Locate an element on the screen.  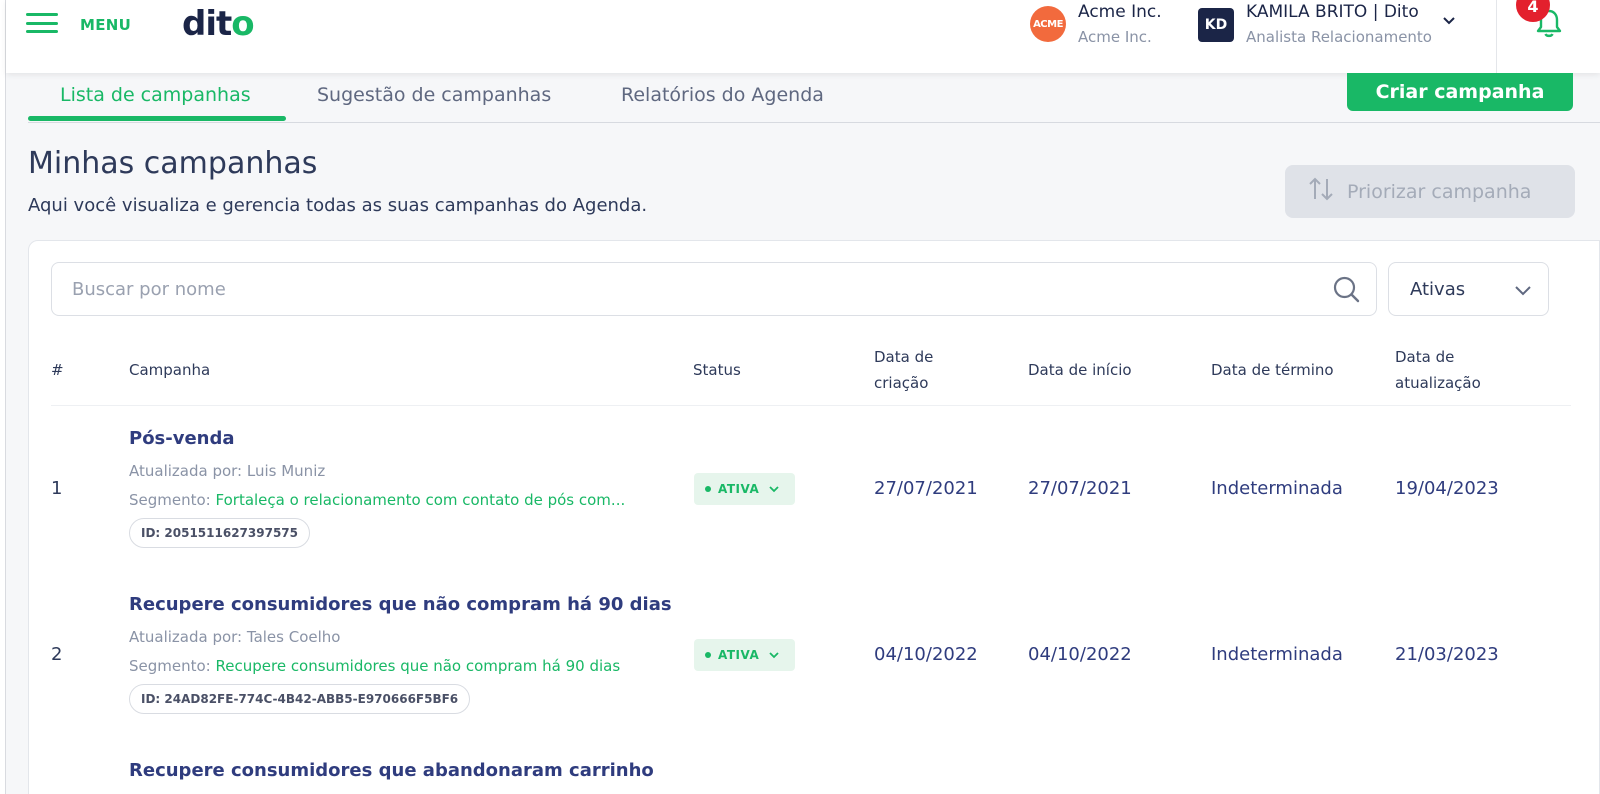
col-header-updated-line1: Data de is located at coordinates (1425, 357).